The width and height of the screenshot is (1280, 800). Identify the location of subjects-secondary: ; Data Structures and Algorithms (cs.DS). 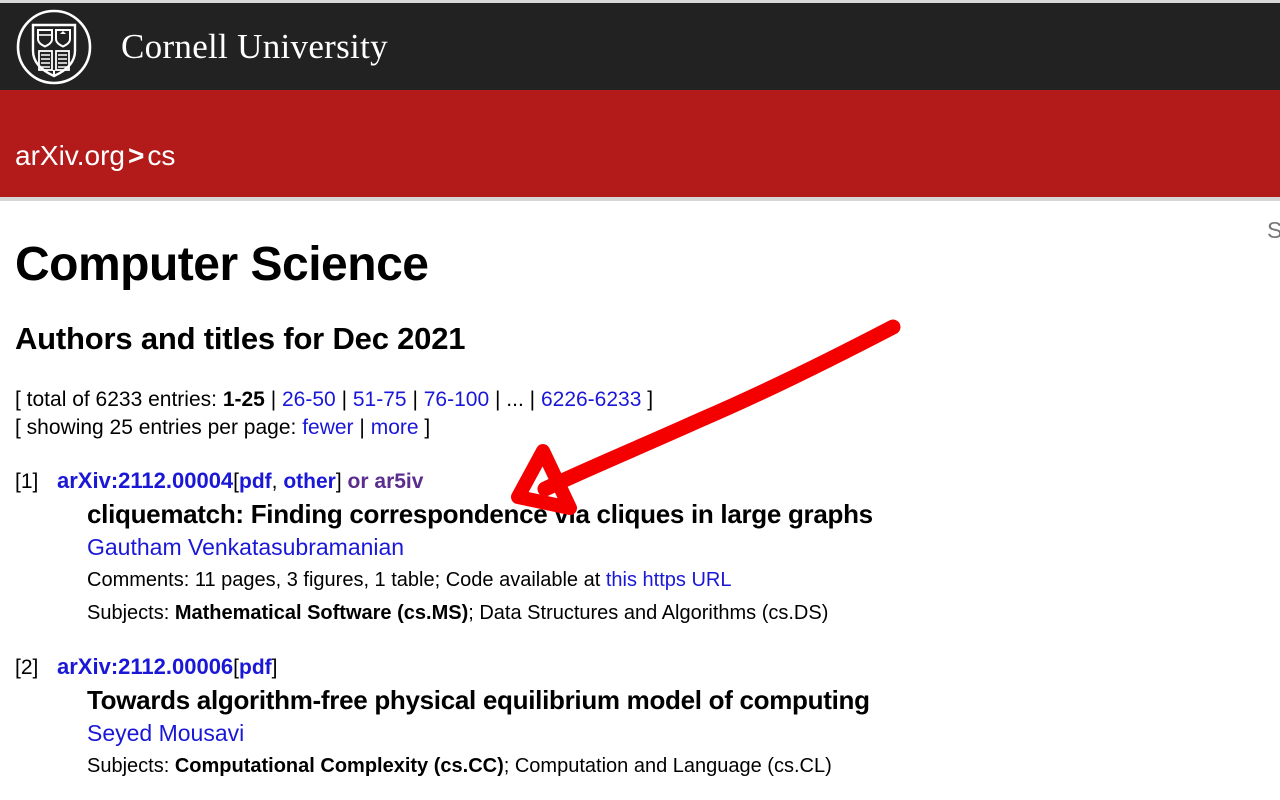
(648, 613).